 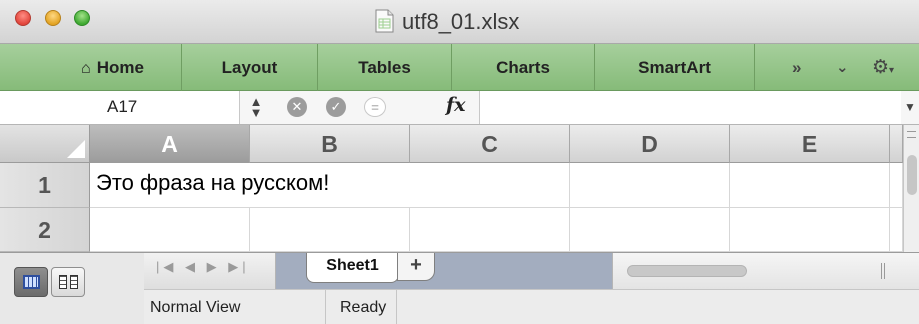 I want to click on name-box-value: A17, so click(x=122, y=106).